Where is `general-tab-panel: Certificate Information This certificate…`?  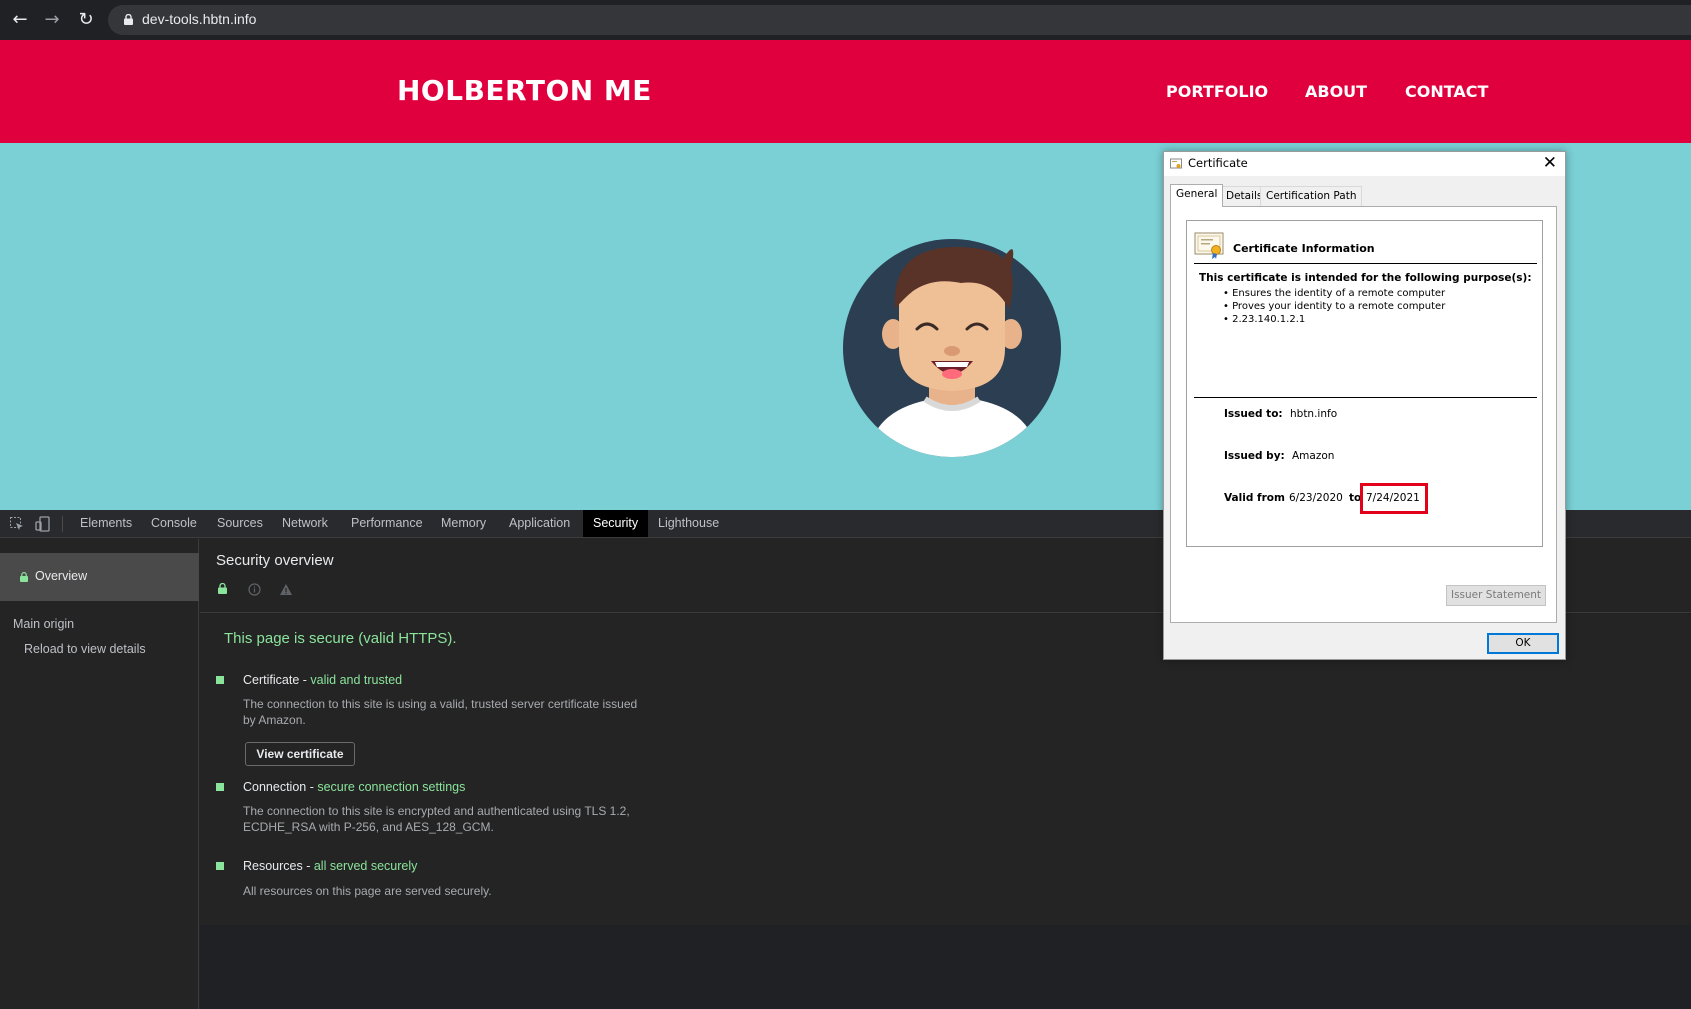
general-tab-panel: Certificate Information This certificate… is located at coordinates (1363, 414).